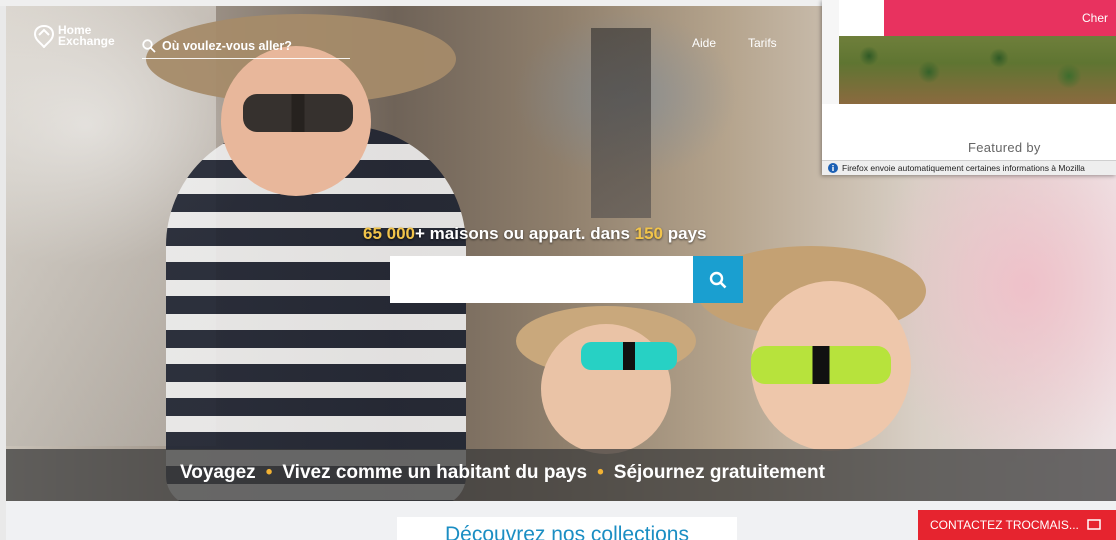 The image size is (1116, 540). I want to click on home-exchange-logo: Home Exchange, so click(74, 36).